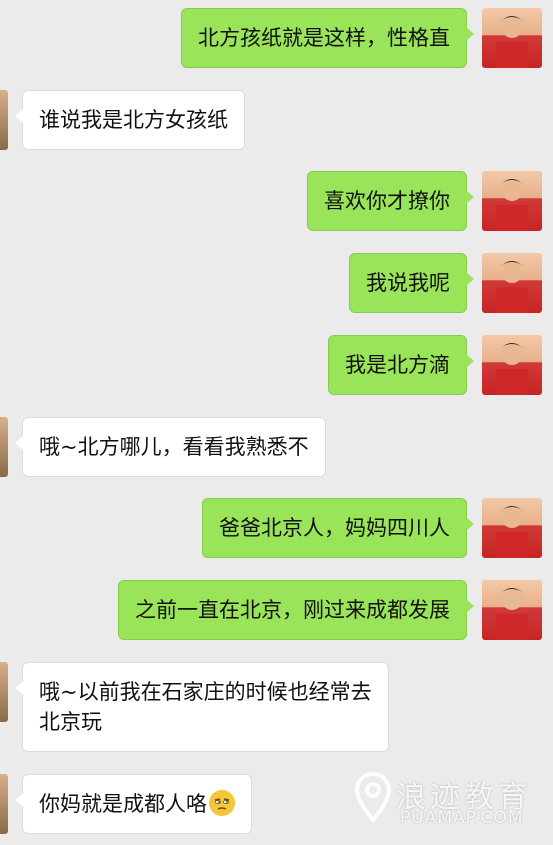 The height and width of the screenshot is (845, 553). I want to click on message-bubble-received: 你妈就是成都人咯, so click(133, 804).